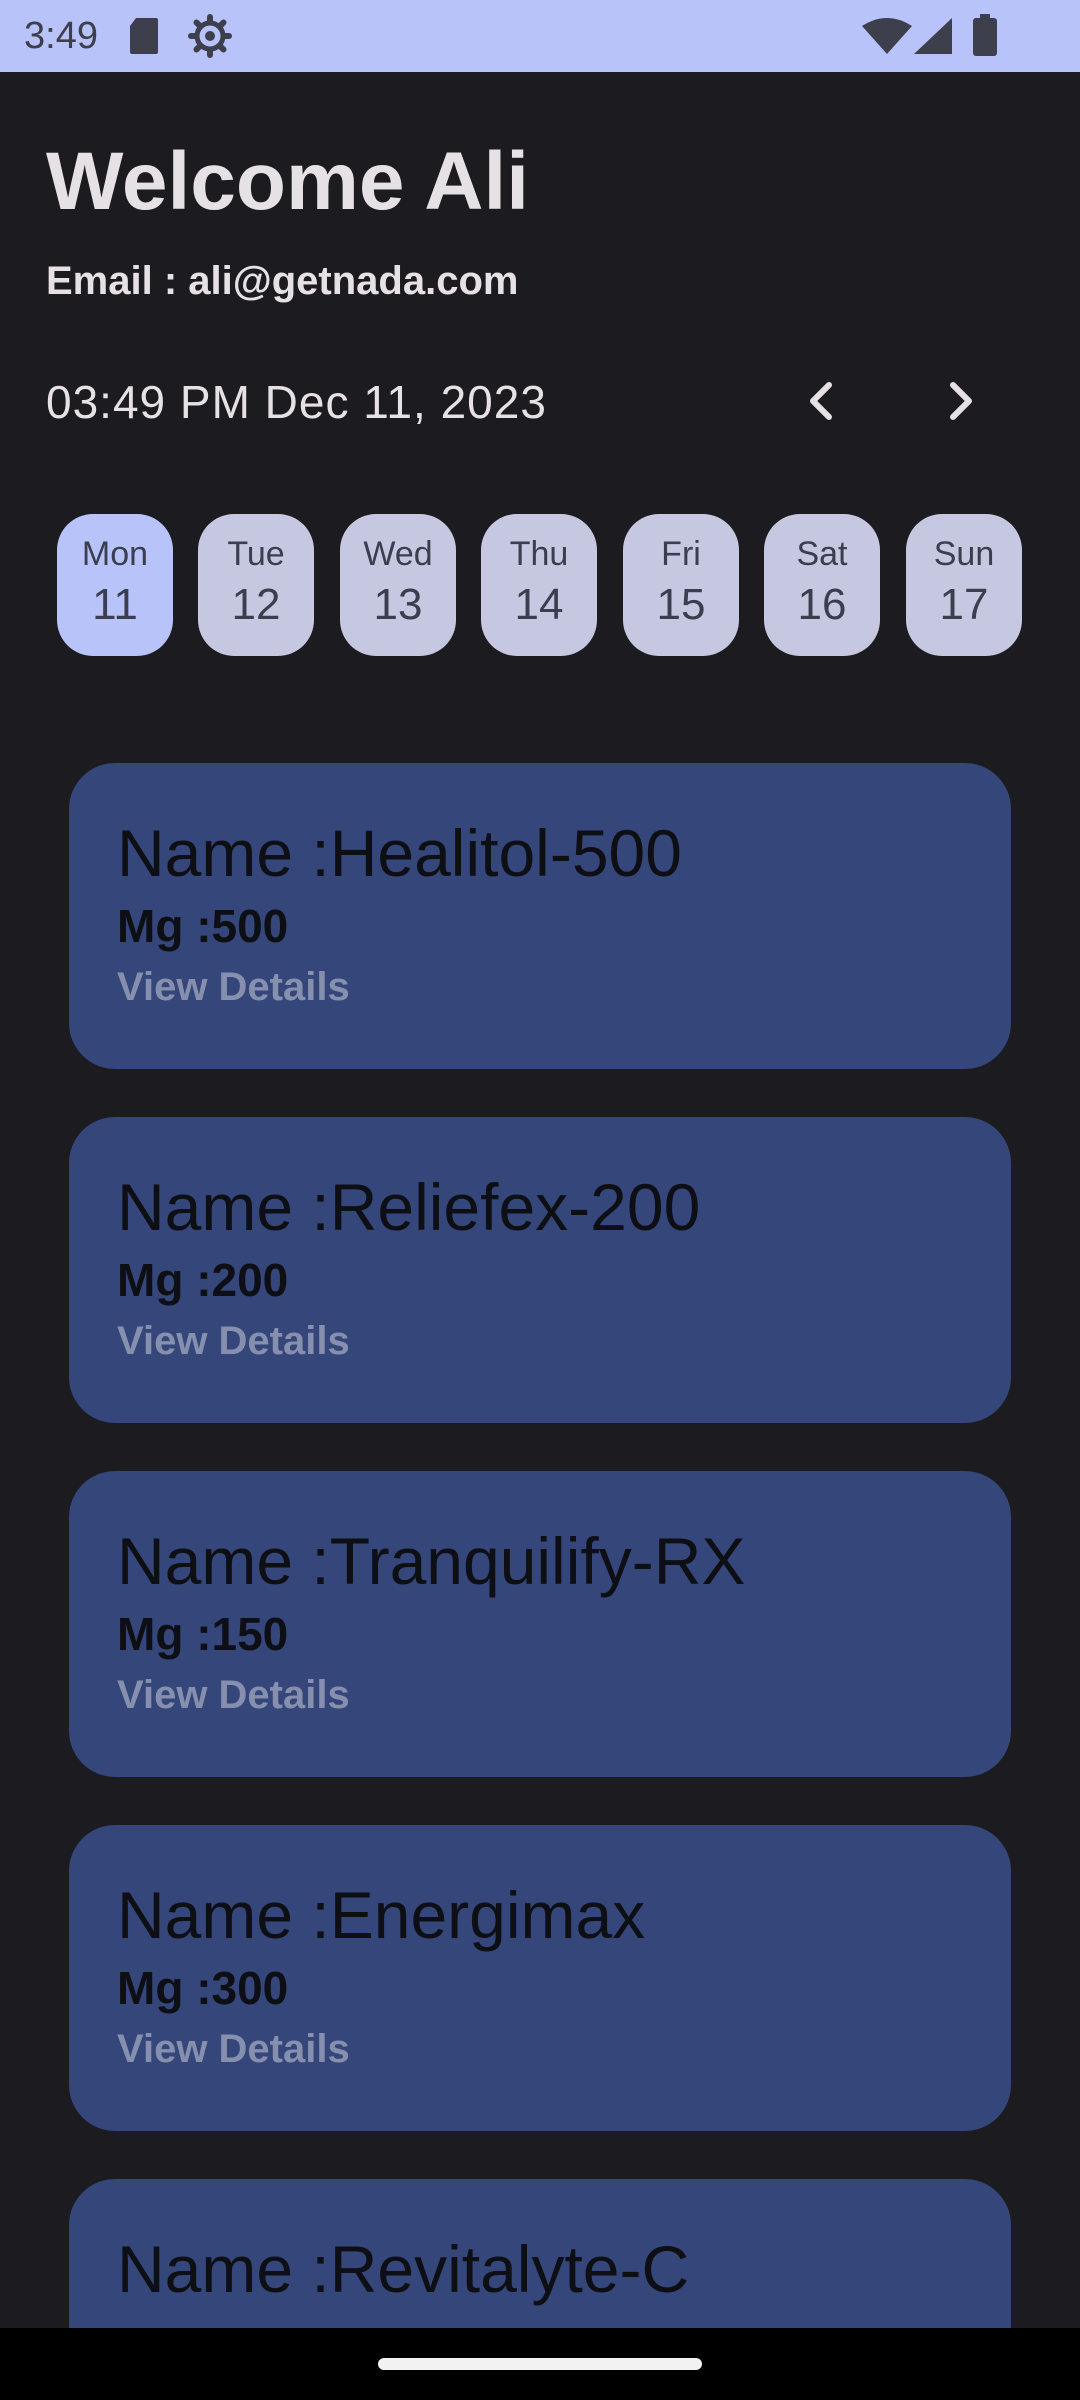 The width and height of the screenshot is (1080, 2400). I want to click on home-gesture-handle, so click(540, 2364).